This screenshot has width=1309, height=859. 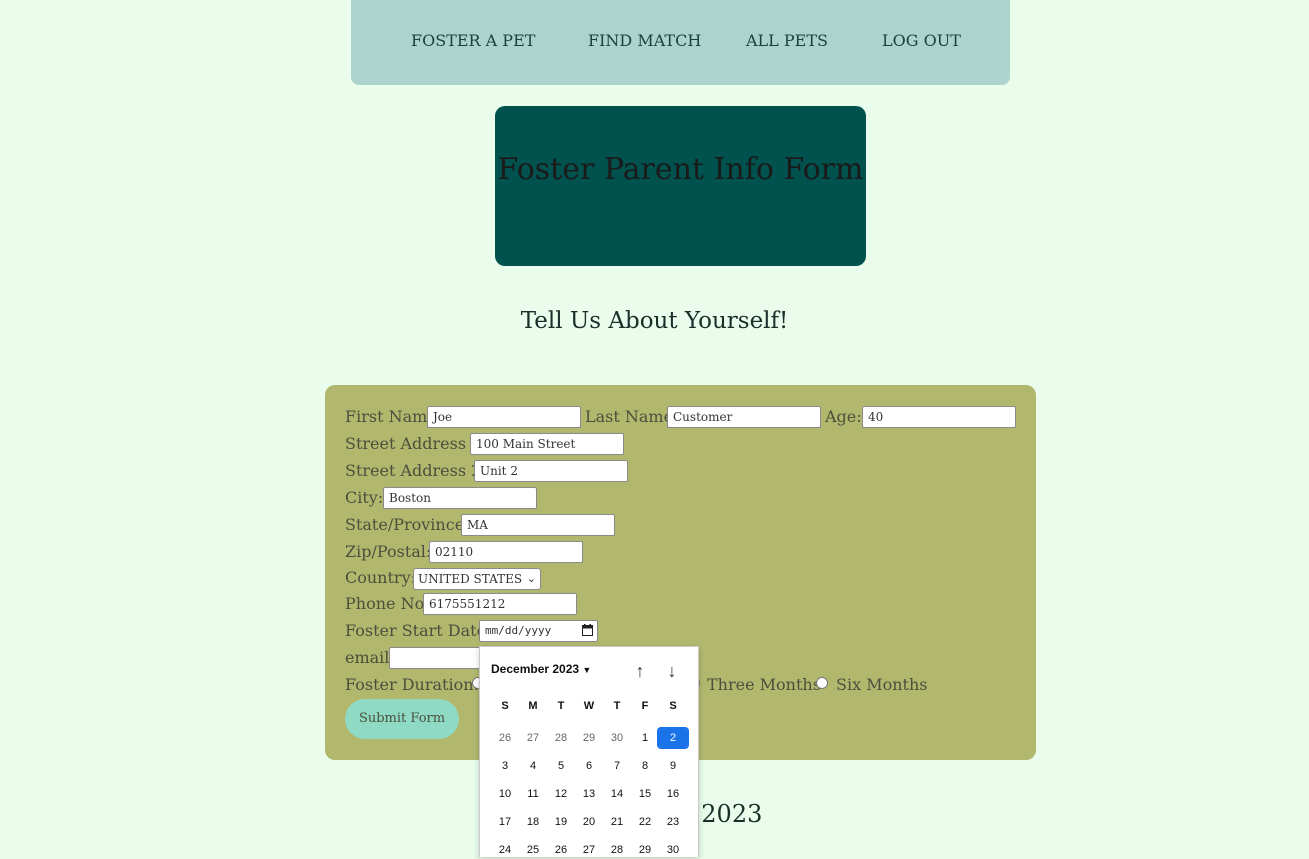 What do you see at coordinates (673, 766) in the screenshot?
I see `calendar-day: 9` at bounding box center [673, 766].